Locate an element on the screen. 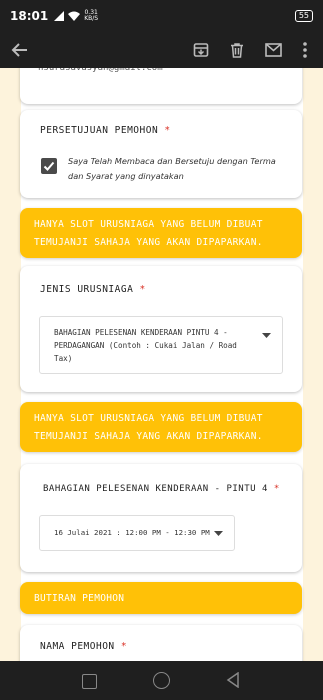 The image size is (323, 700). transaction-type-value-line1: BAHAGIAN PELESENAN KENDERAAN PINTU 4 - is located at coordinates (141, 332).